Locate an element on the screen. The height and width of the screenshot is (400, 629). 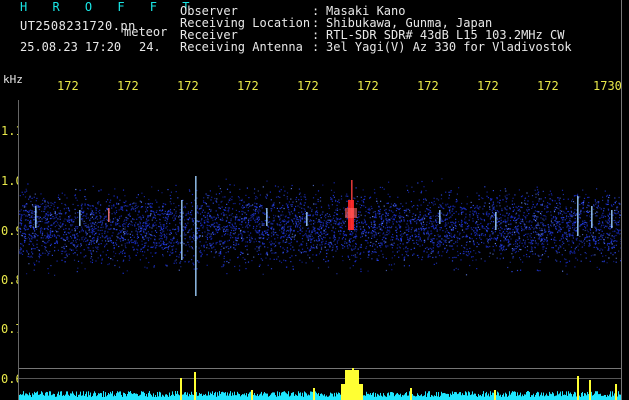
mode-label: meteor is located at coordinates (146, 32).